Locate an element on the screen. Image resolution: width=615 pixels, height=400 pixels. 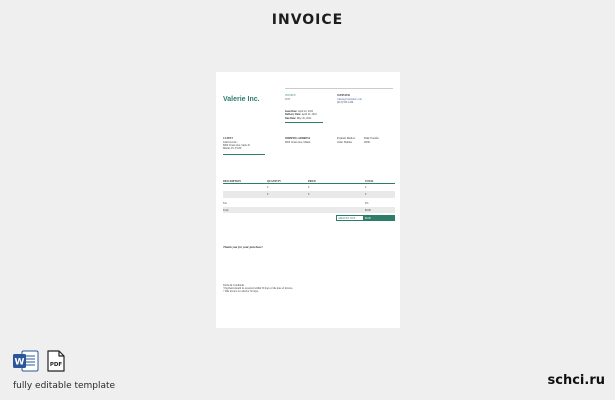
payment-method-value: Bank Transfer is located at coordinates (371, 138).